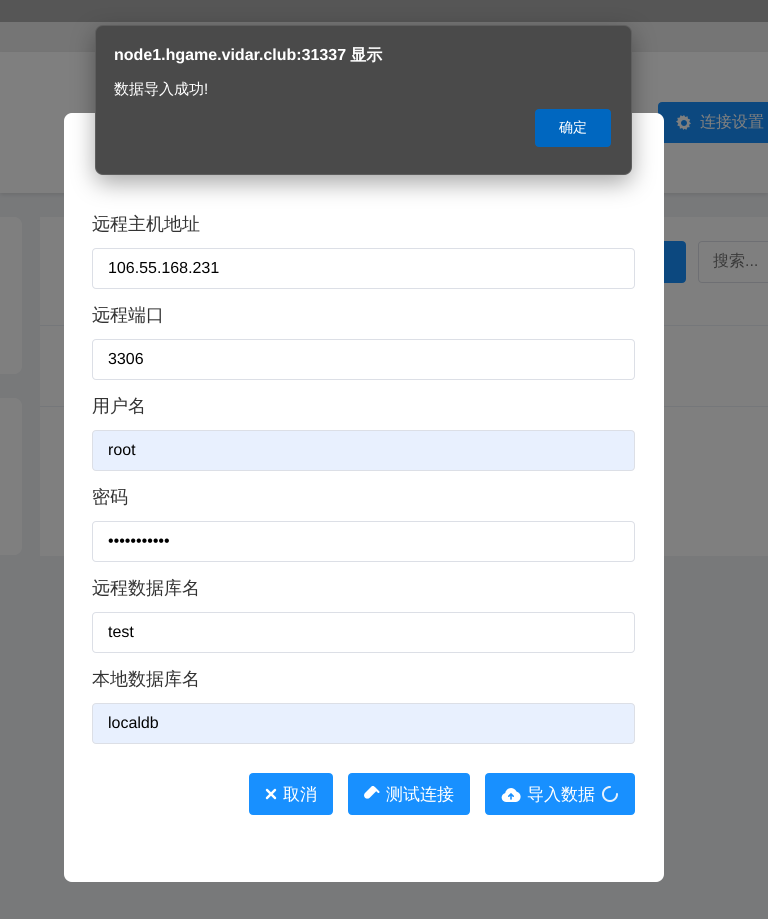  Describe the element at coordinates (684, 122) in the screenshot. I see `settings-icon` at that location.